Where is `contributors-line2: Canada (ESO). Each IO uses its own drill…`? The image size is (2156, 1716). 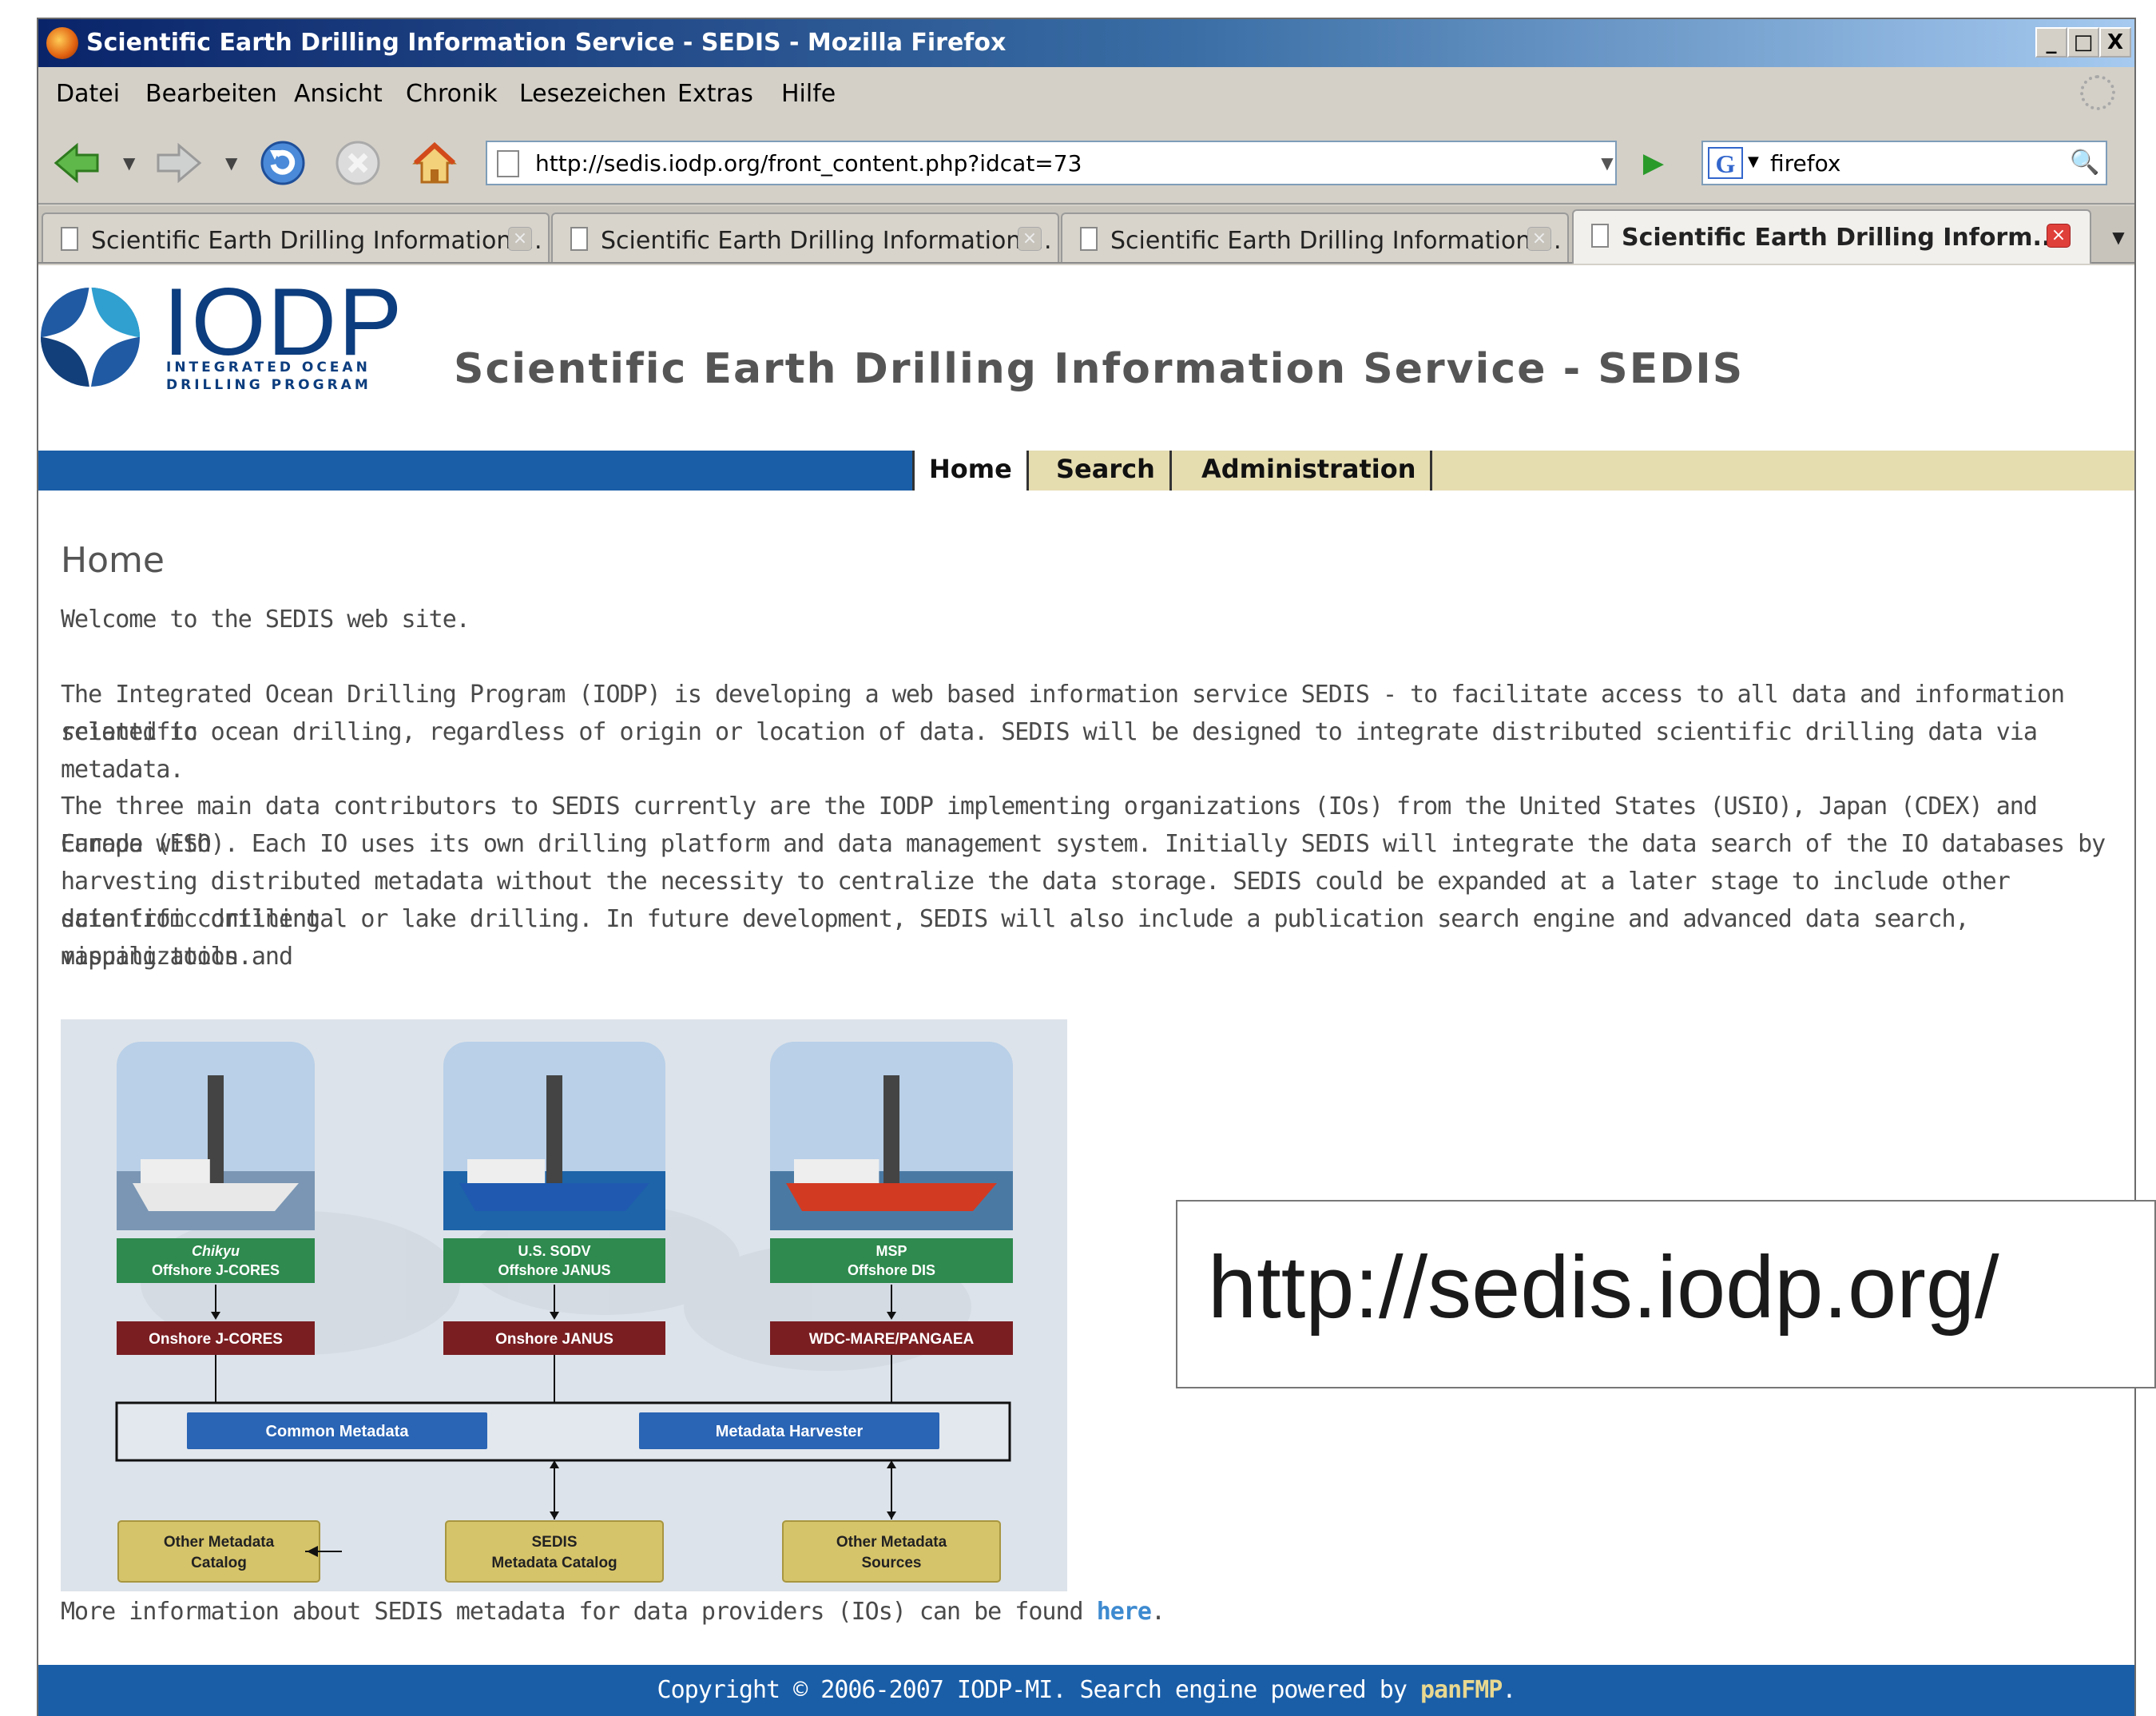
contributors-line2: Canada (ESO). Each IO uses its own drill… is located at coordinates (1083, 844).